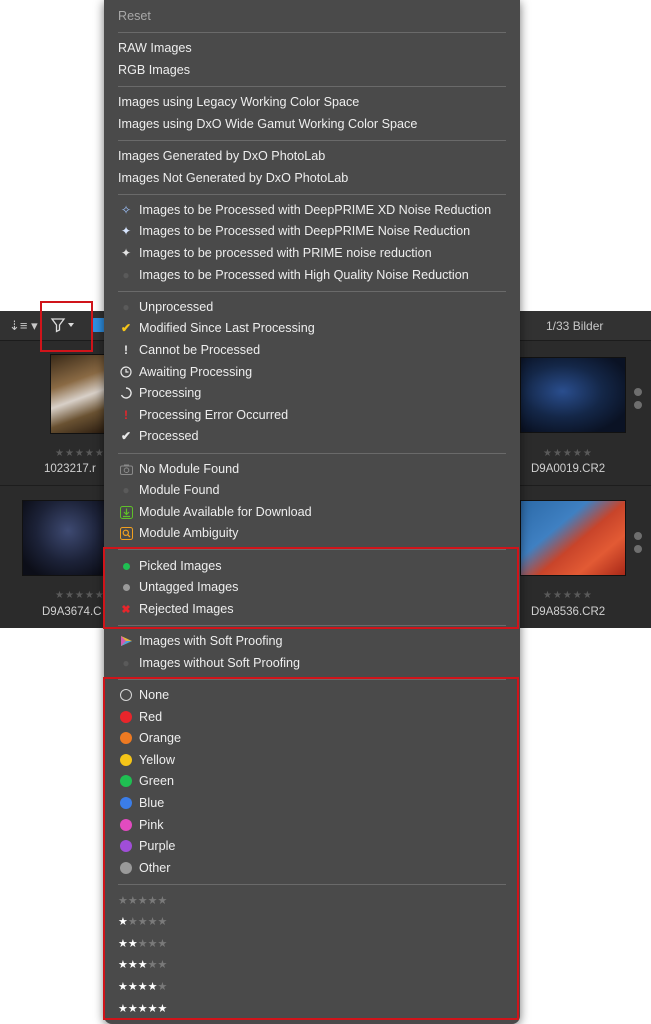 The image size is (651, 1024). I want to click on thumbnail-filename: D9A3674.C, so click(72, 612).